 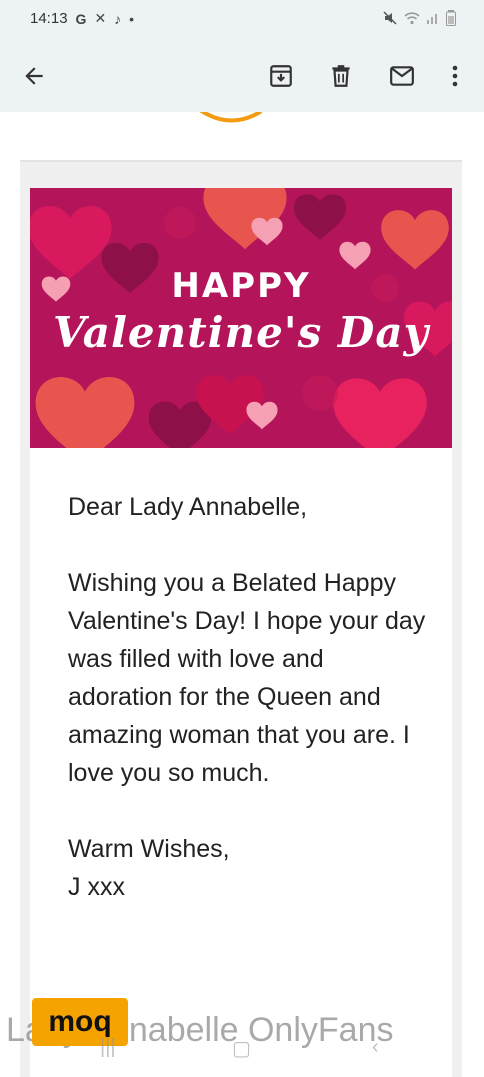 What do you see at coordinates (49, 18) in the screenshot?
I see `status-time: 14:13` at bounding box center [49, 18].